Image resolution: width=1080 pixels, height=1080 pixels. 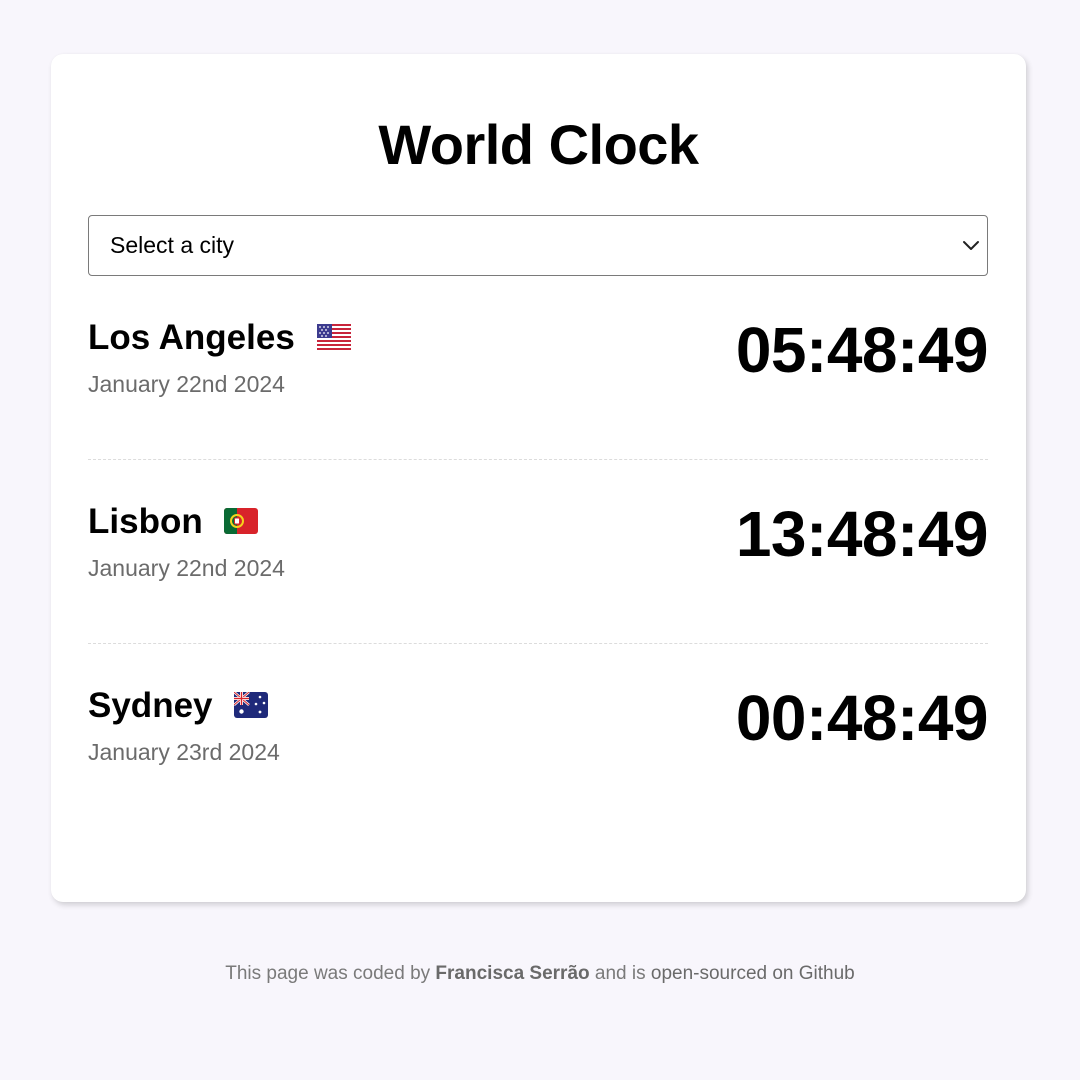 I want to click on github-link: open-sourced on Github, so click(x=753, y=973).